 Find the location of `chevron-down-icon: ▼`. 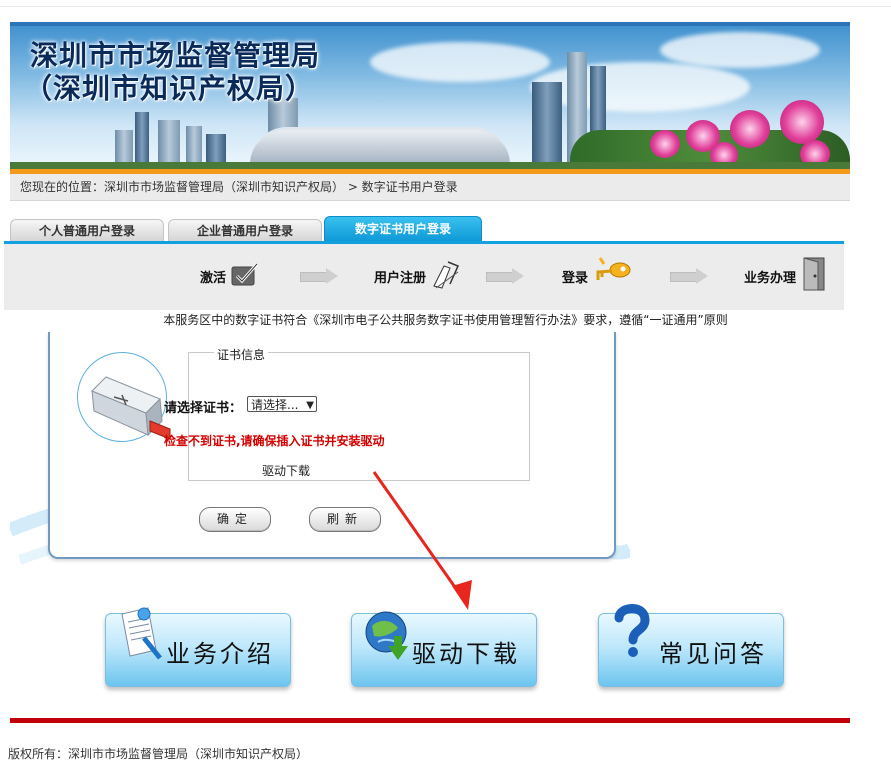

chevron-down-icon: ▼ is located at coordinates (310, 405).